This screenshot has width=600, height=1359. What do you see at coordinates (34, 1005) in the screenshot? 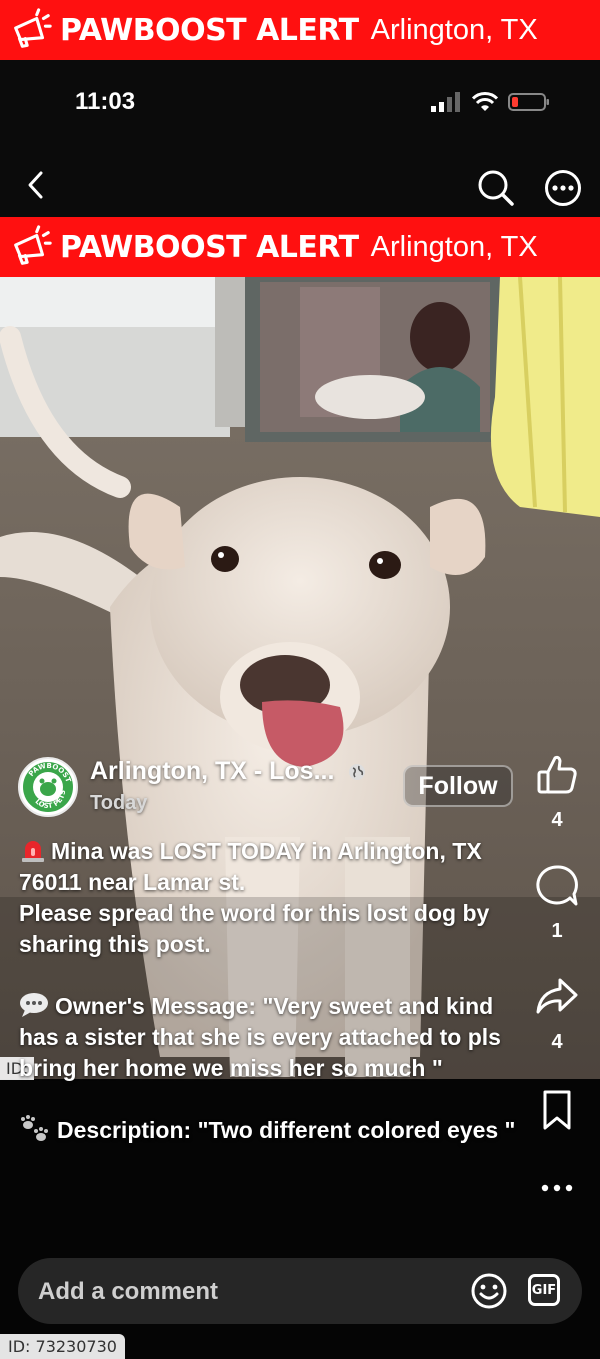
I see `speech-bubble-icon` at bounding box center [34, 1005].